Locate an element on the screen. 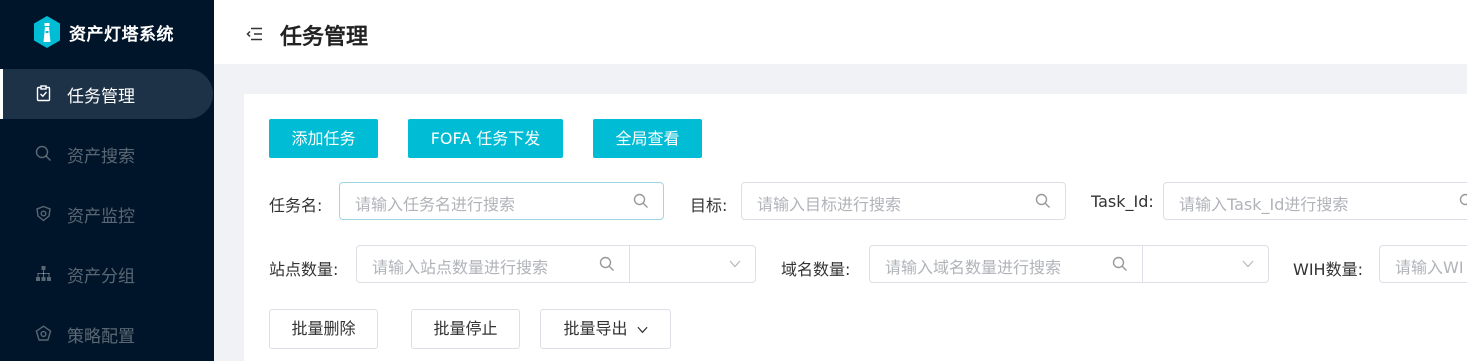 The width and height of the screenshot is (1467, 361). sidebar-item-label: 任务管理 is located at coordinates (101, 97).